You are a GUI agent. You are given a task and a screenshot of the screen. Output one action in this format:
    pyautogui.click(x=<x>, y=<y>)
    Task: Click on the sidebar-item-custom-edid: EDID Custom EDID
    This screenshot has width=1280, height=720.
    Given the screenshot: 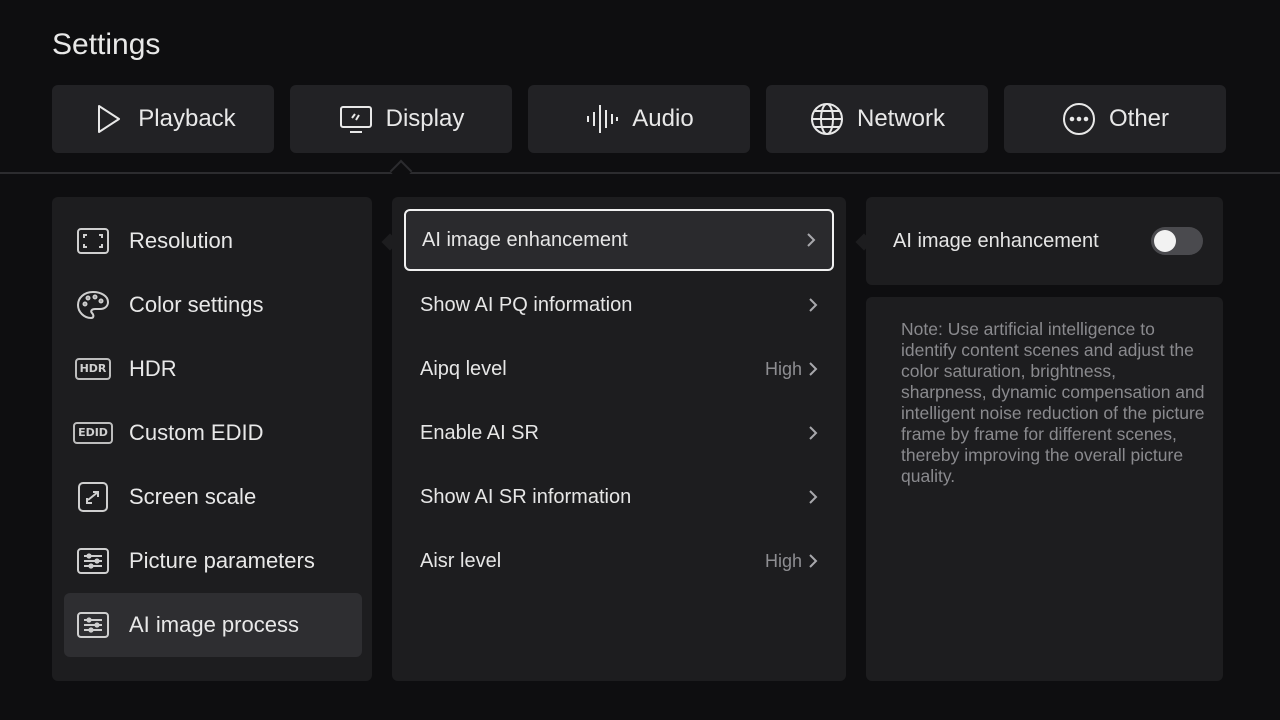 What is the action you would take?
    pyautogui.click(x=213, y=433)
    